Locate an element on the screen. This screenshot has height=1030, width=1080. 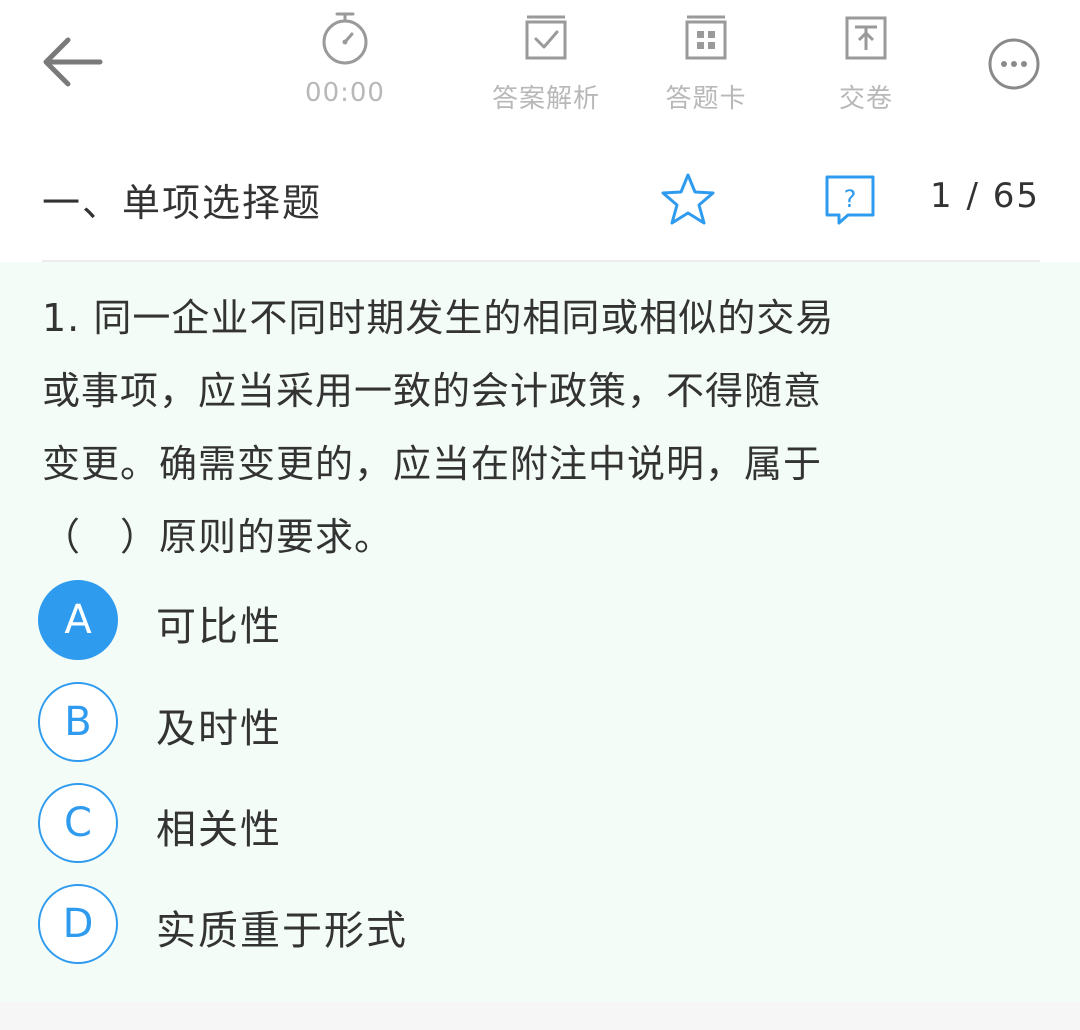
timer-label: 00:00 is located at coordinates (345, 93).